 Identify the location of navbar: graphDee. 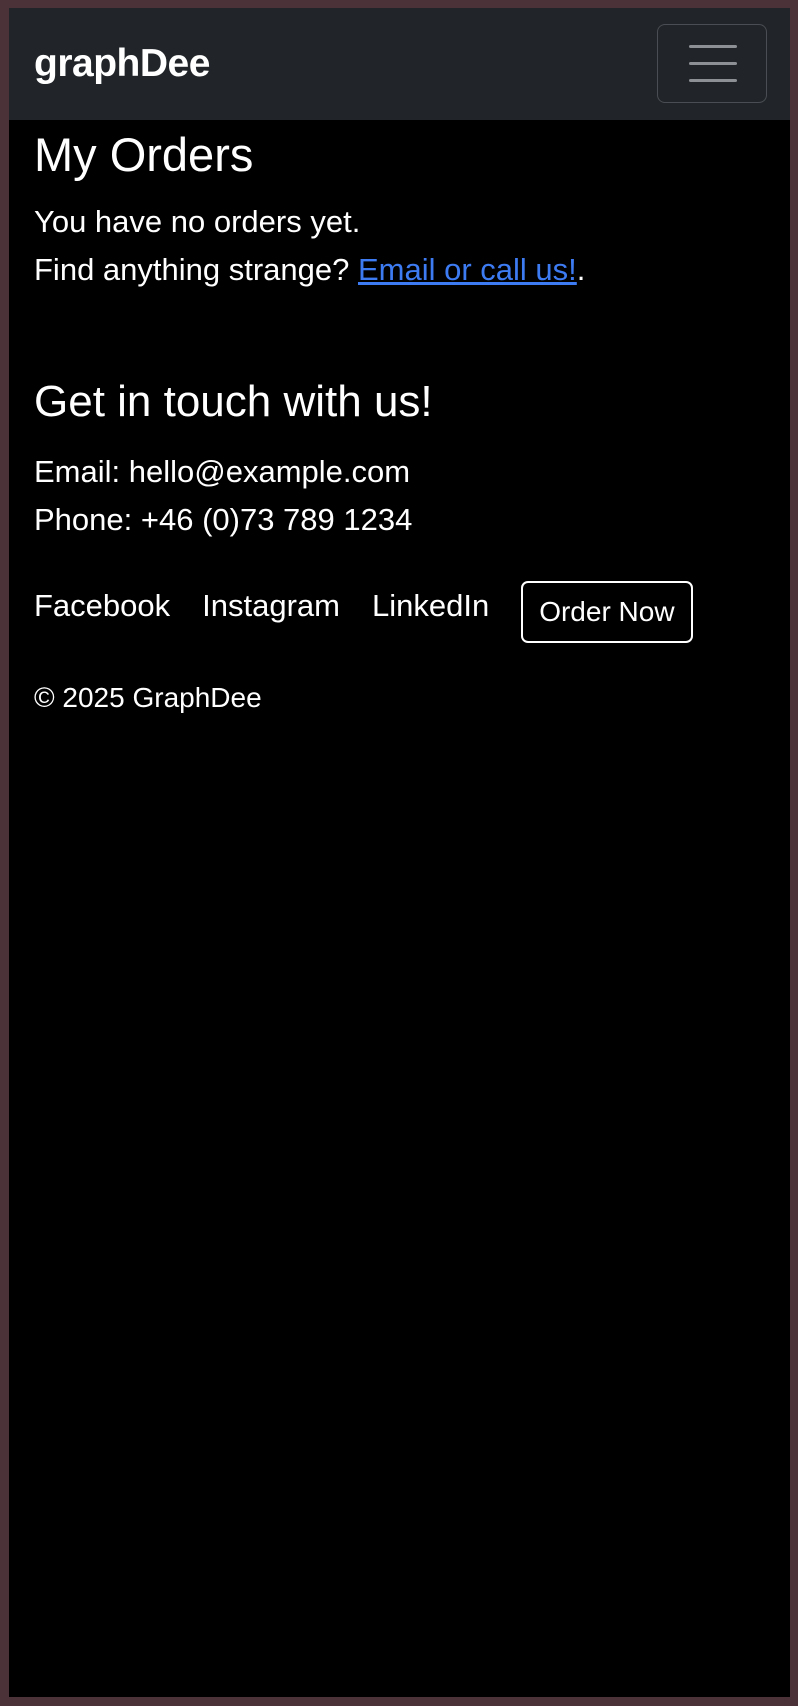
(399, 64).